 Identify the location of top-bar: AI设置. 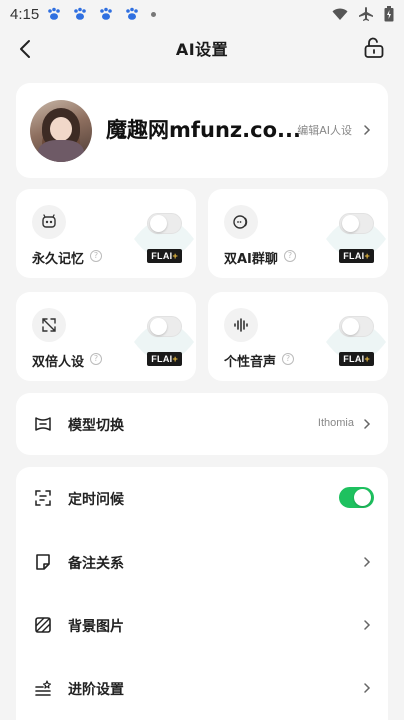
(202, 48).